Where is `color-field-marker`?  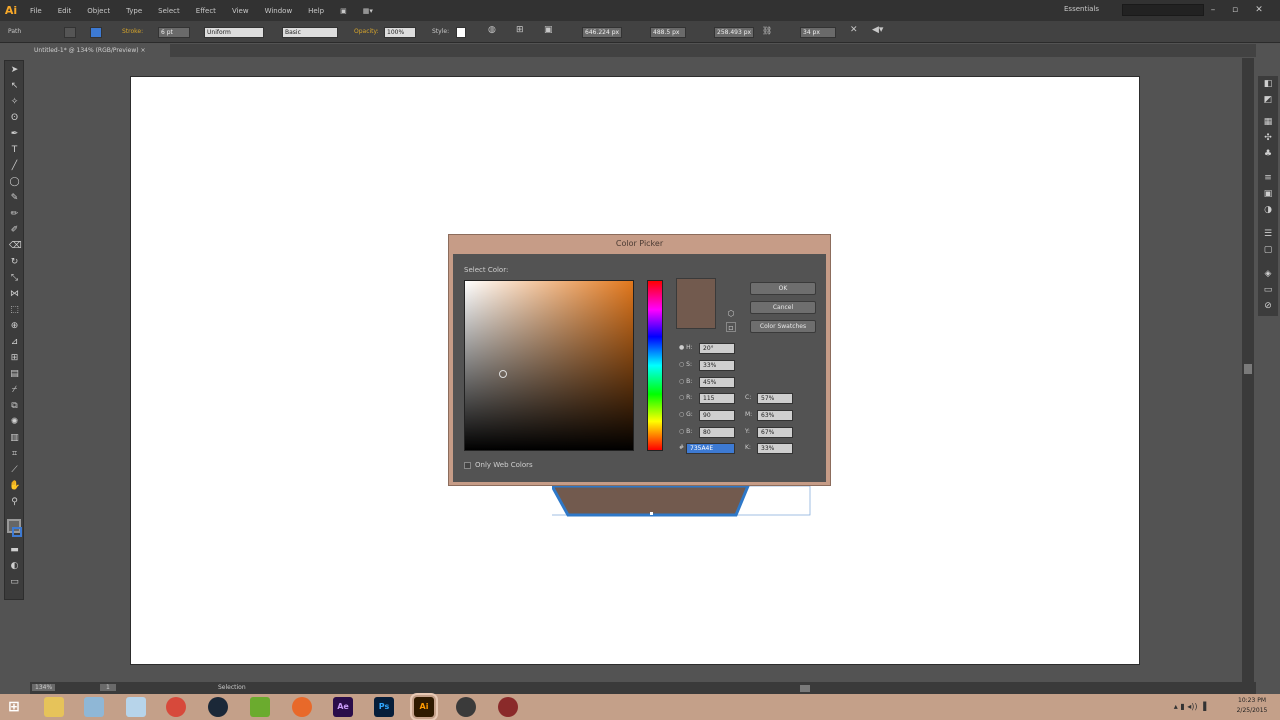 color-field-marker is located at coordinates (503, 374).